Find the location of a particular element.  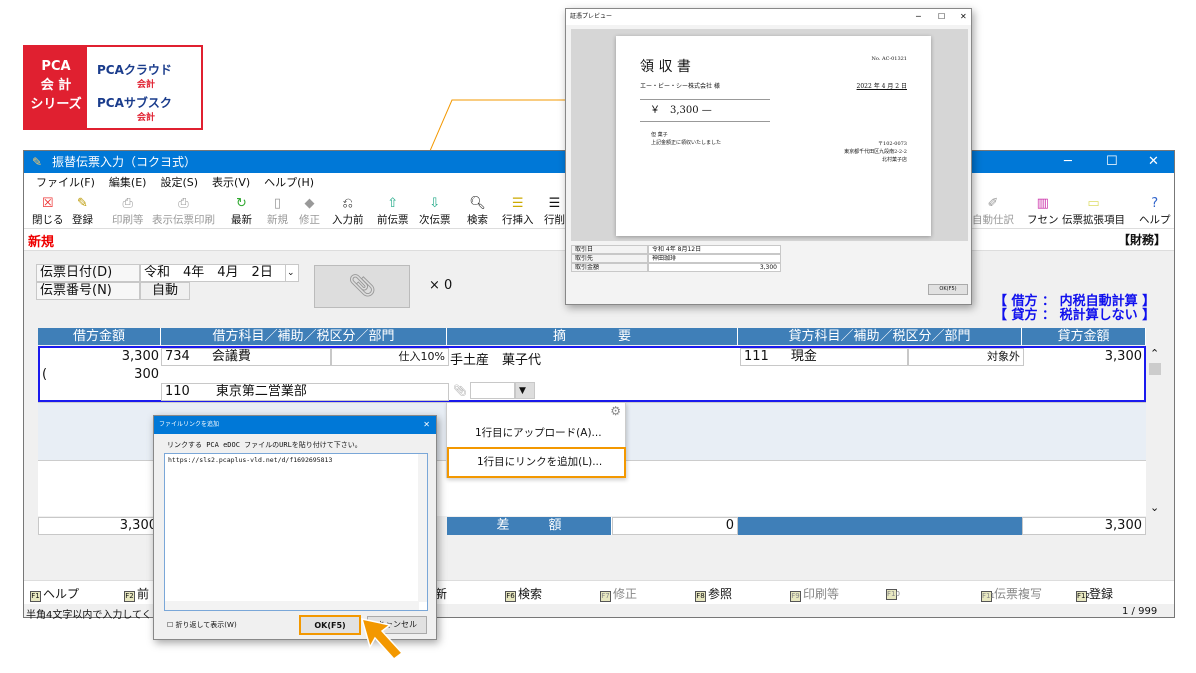

register-button: ✎ 登録 is located at coordinates (82, 211).